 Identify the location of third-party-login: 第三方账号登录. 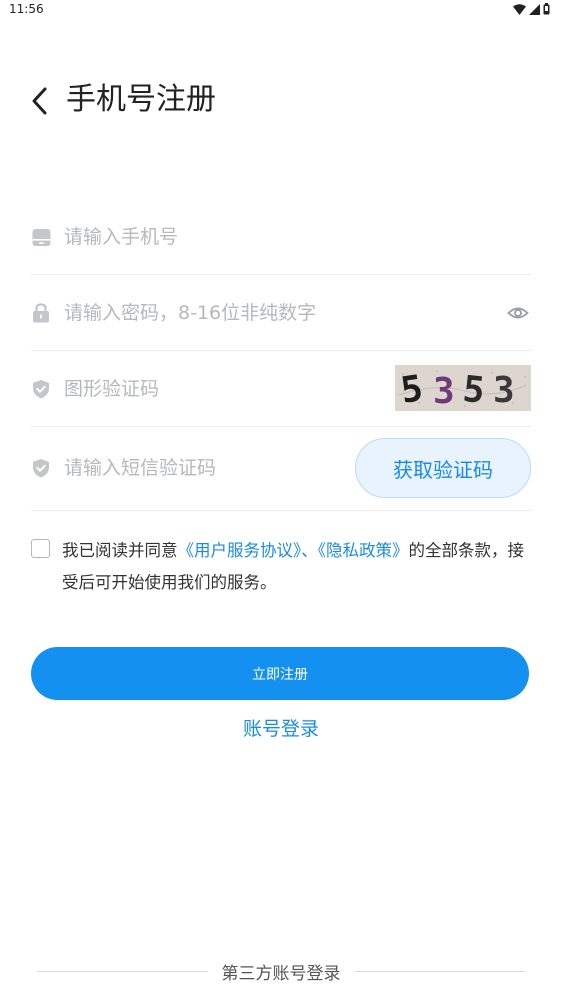
(281, 971).